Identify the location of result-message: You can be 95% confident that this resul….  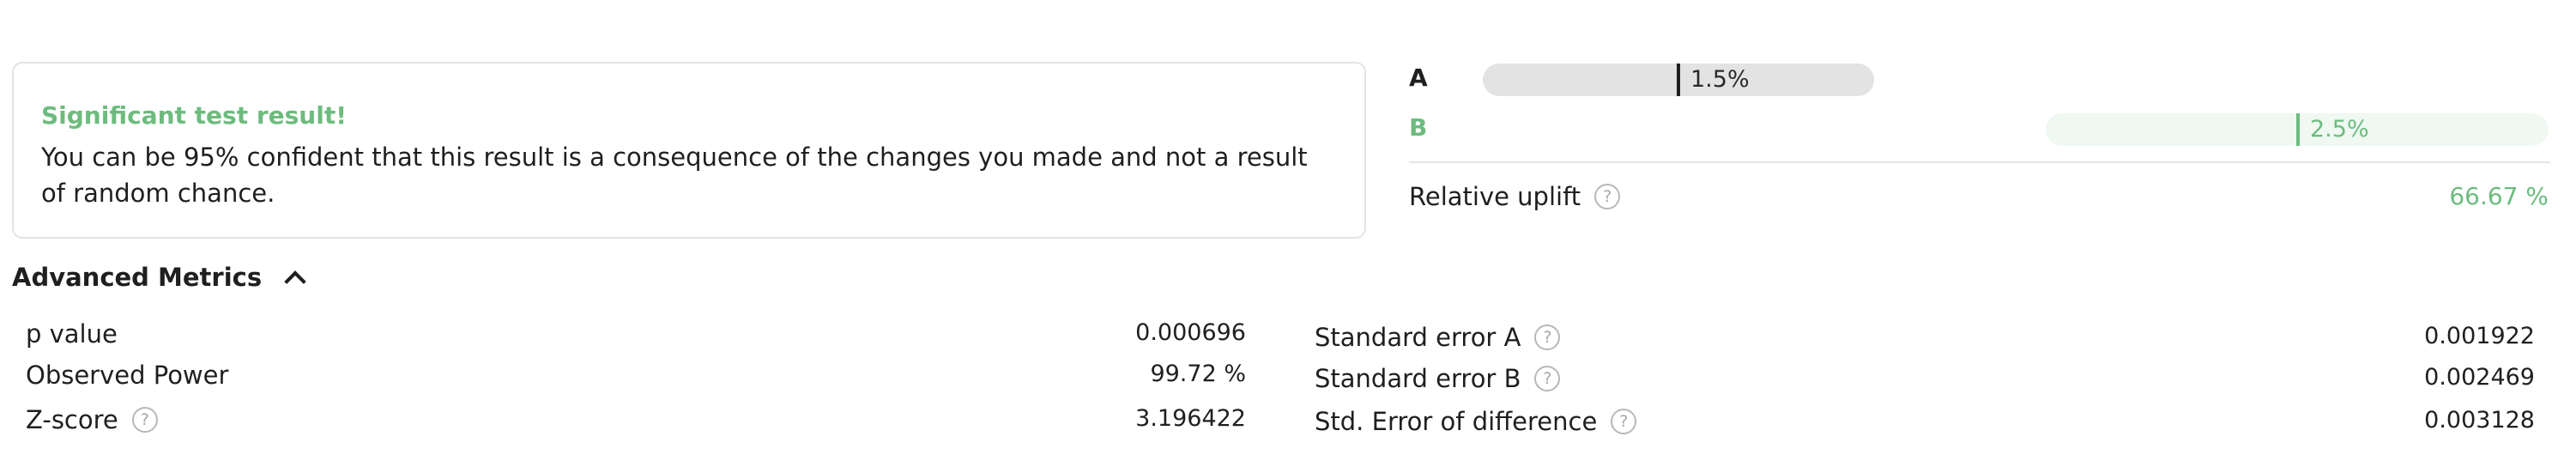
(674, 175).